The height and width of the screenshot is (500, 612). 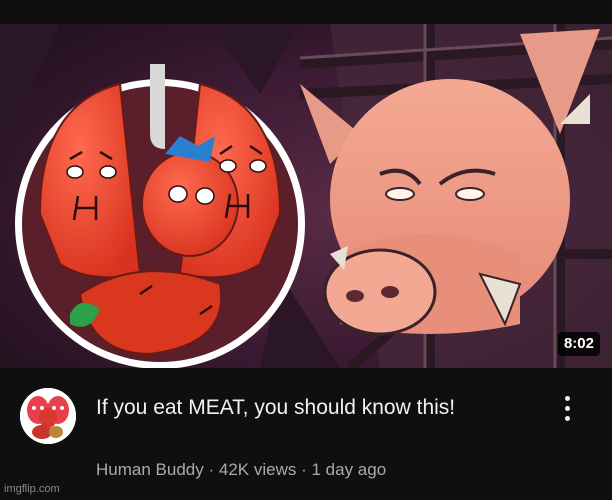 I want to click on video-meta: Human Buddy · 42K views · 1 day ago, so click(x=241, y=470).